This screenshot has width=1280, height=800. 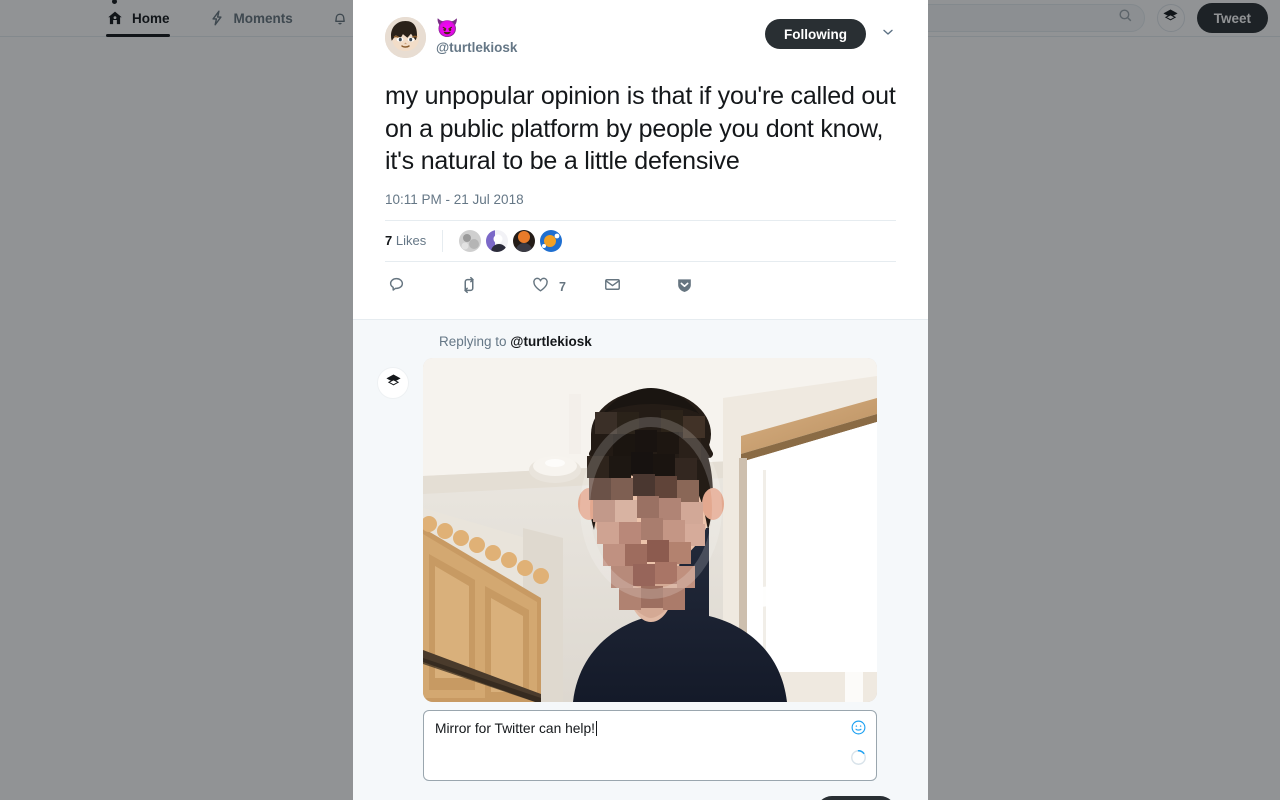 What do you see at coordinates (659, 790) in the screenshot?
I see `compose-toolbar: GIF` at bounding box center [659, 790].